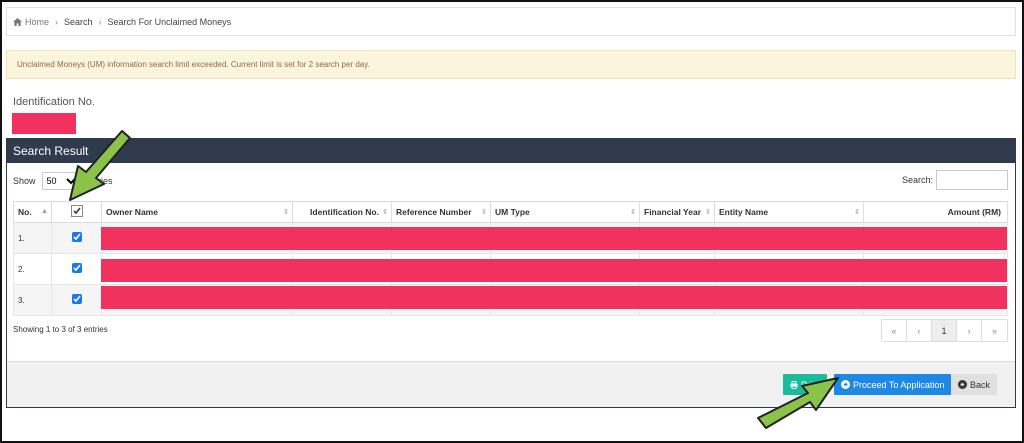 This screenshot has height=443, width=1024. I want to click on arrow-circle-left-icon, so click(962, 384).